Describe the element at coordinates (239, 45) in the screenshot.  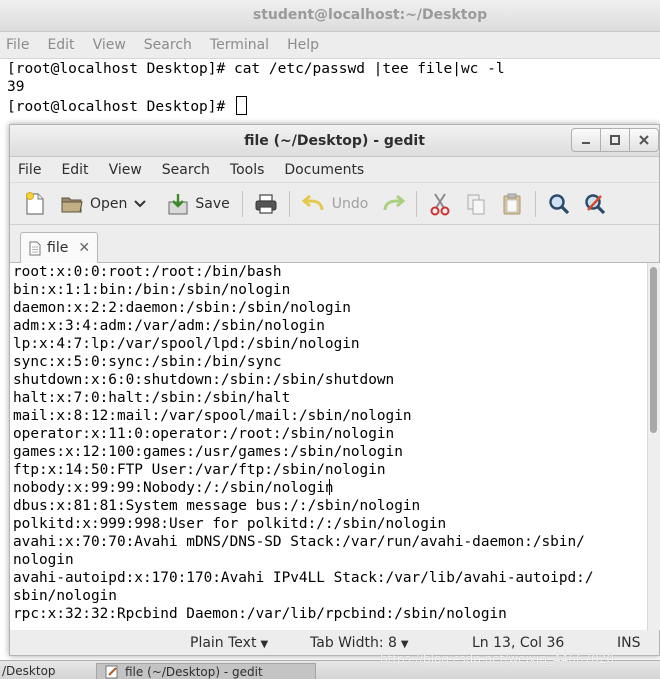
I see `terminal-menu-terminal: Terminal` at that location.